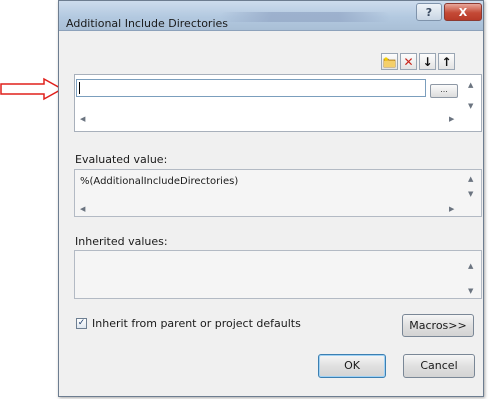 The image size is (490, 399). I want to click on move-up-icon: ↑, so click(446, 61).